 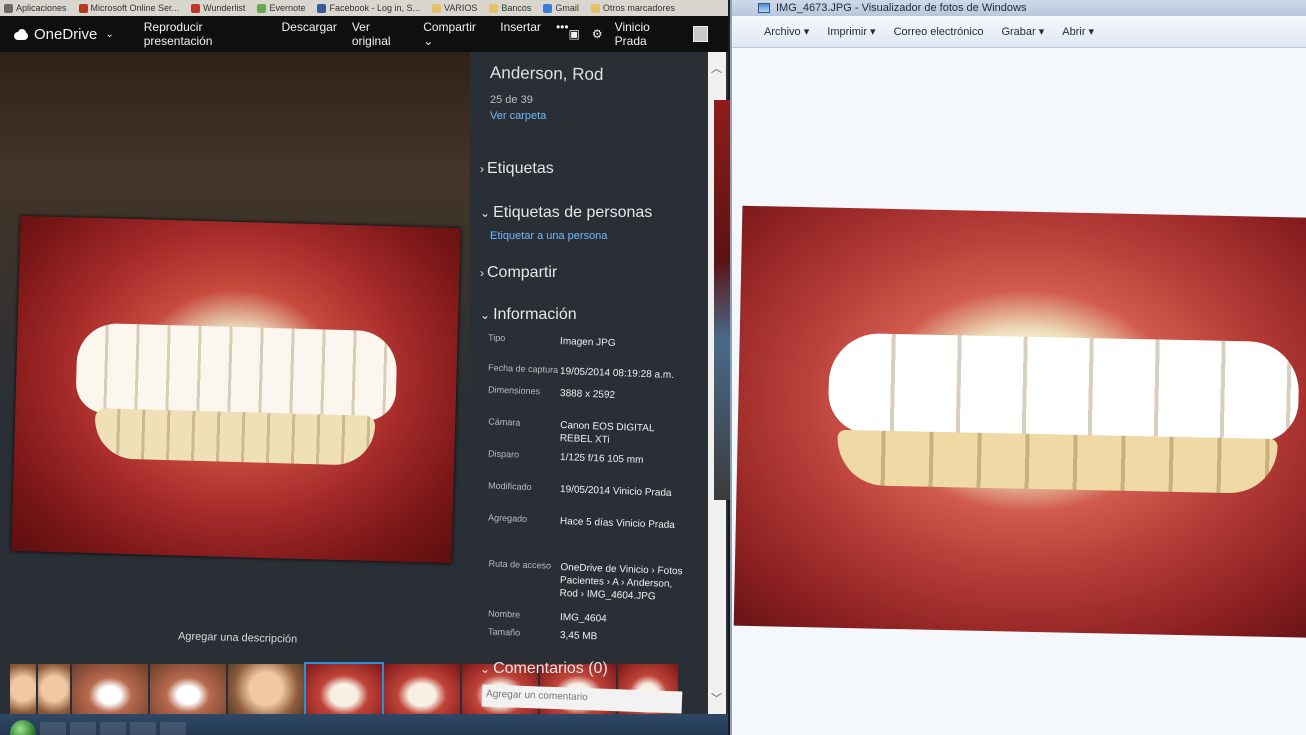 What do you see at coordinates (632, 8) in the screenshot?
I see `bookmark-otros: Otros marcadores` at bounding box center [632, 8].